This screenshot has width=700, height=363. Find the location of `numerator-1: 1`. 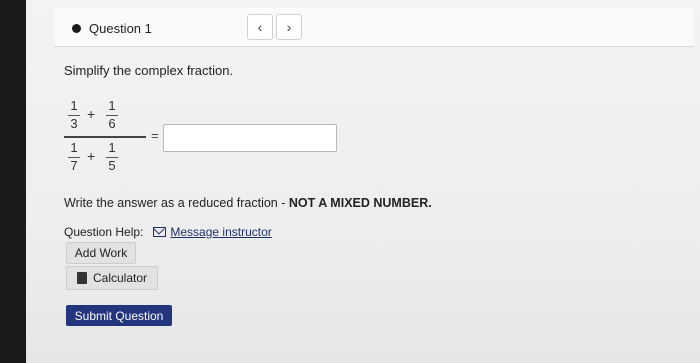

numerator-1: 1 is located at coordinates (74, 105).